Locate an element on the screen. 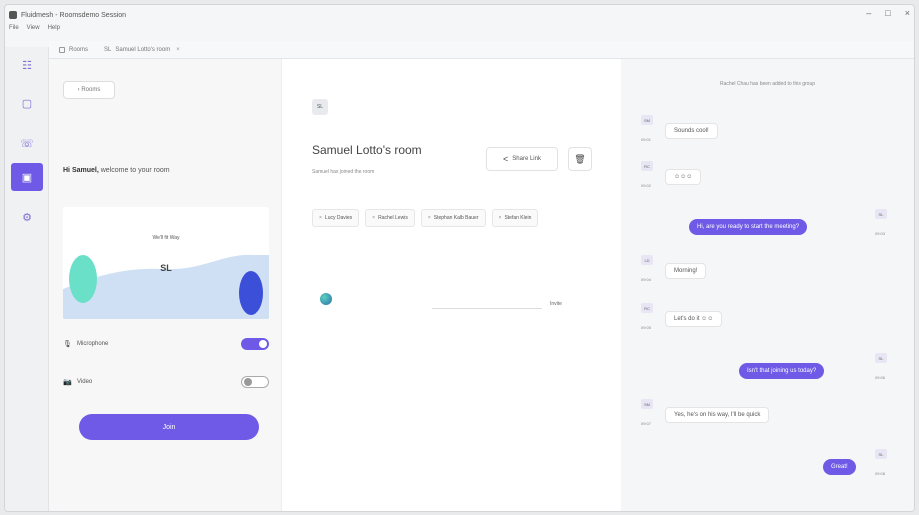  gear-icon: ⚙ is located at coordinates (27, 217).